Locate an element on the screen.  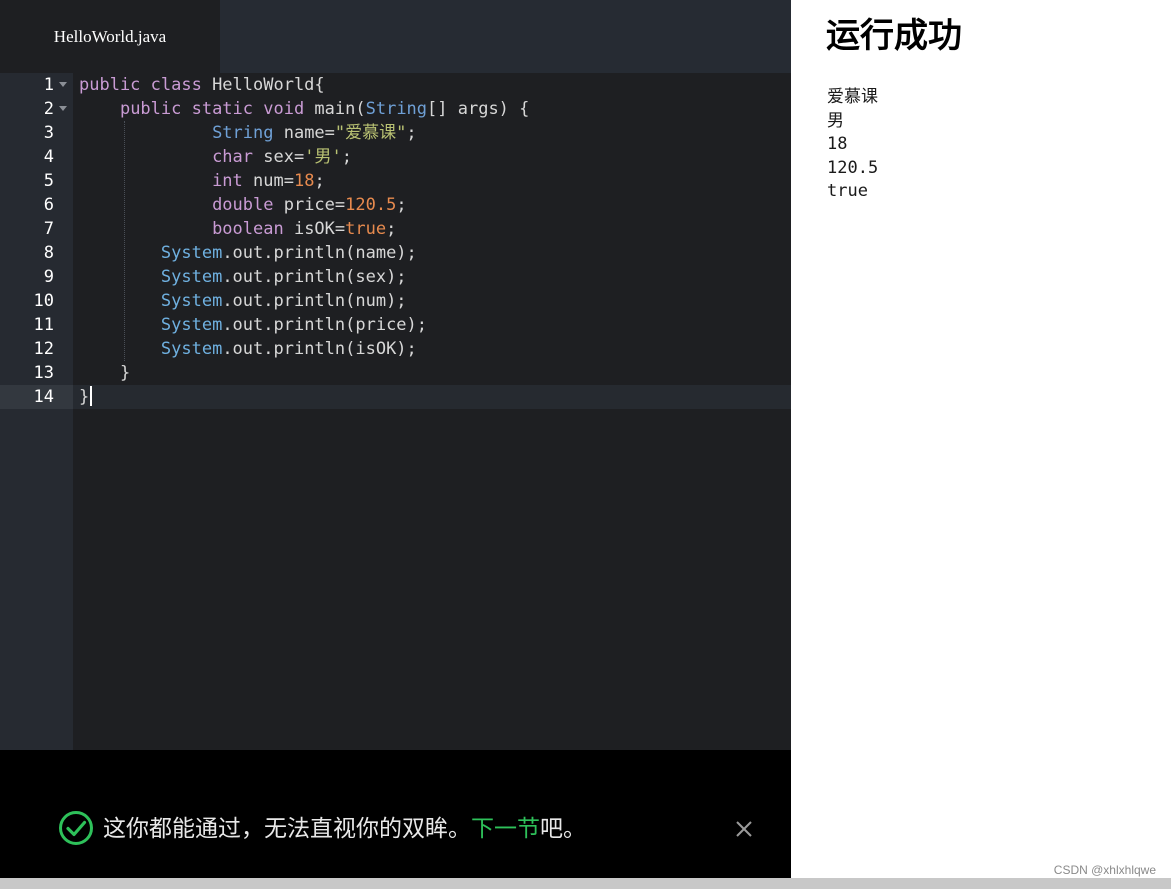
notification-message: 这你都能通过，无法直视你的双眸。下一节吧。 is located at coordinates (344, 829).